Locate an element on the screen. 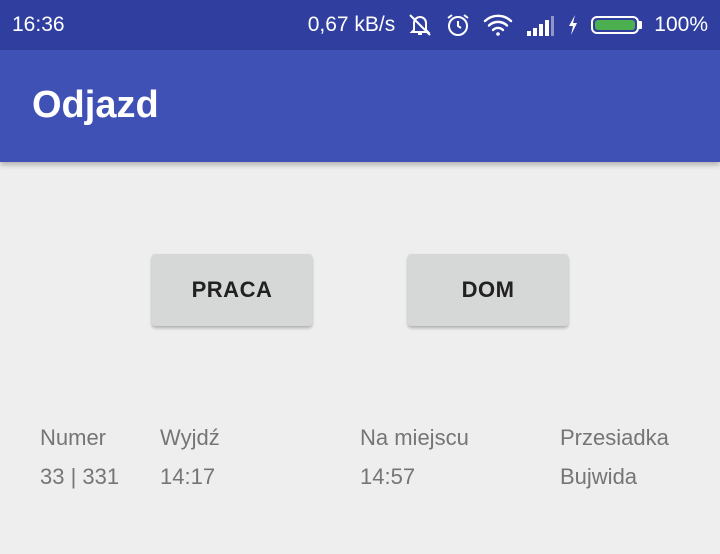 The width and height of the screenshot is (720, 554). status-time: 16:36 is located at coordinates (38, 24).